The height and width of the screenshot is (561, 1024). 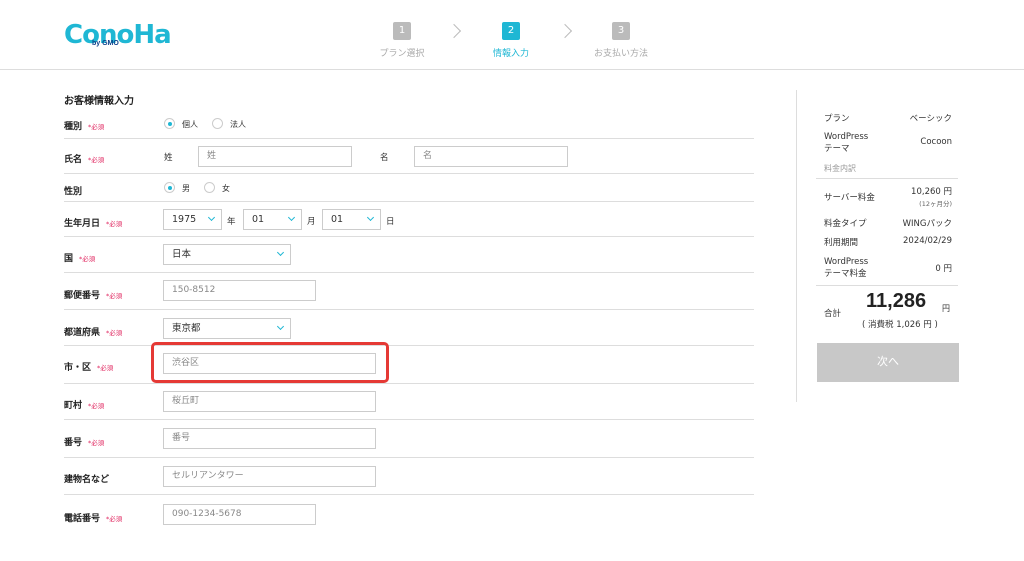 I want to click on step-plan: 1 プラン選択, so click(x=402, y=38).